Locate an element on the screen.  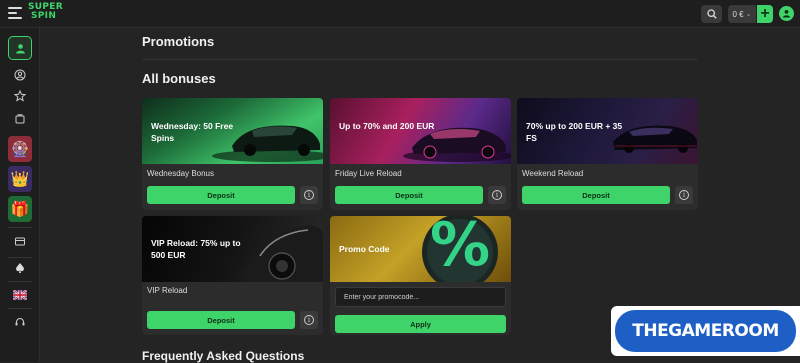
history-icon is located at coordinates (20, 119).